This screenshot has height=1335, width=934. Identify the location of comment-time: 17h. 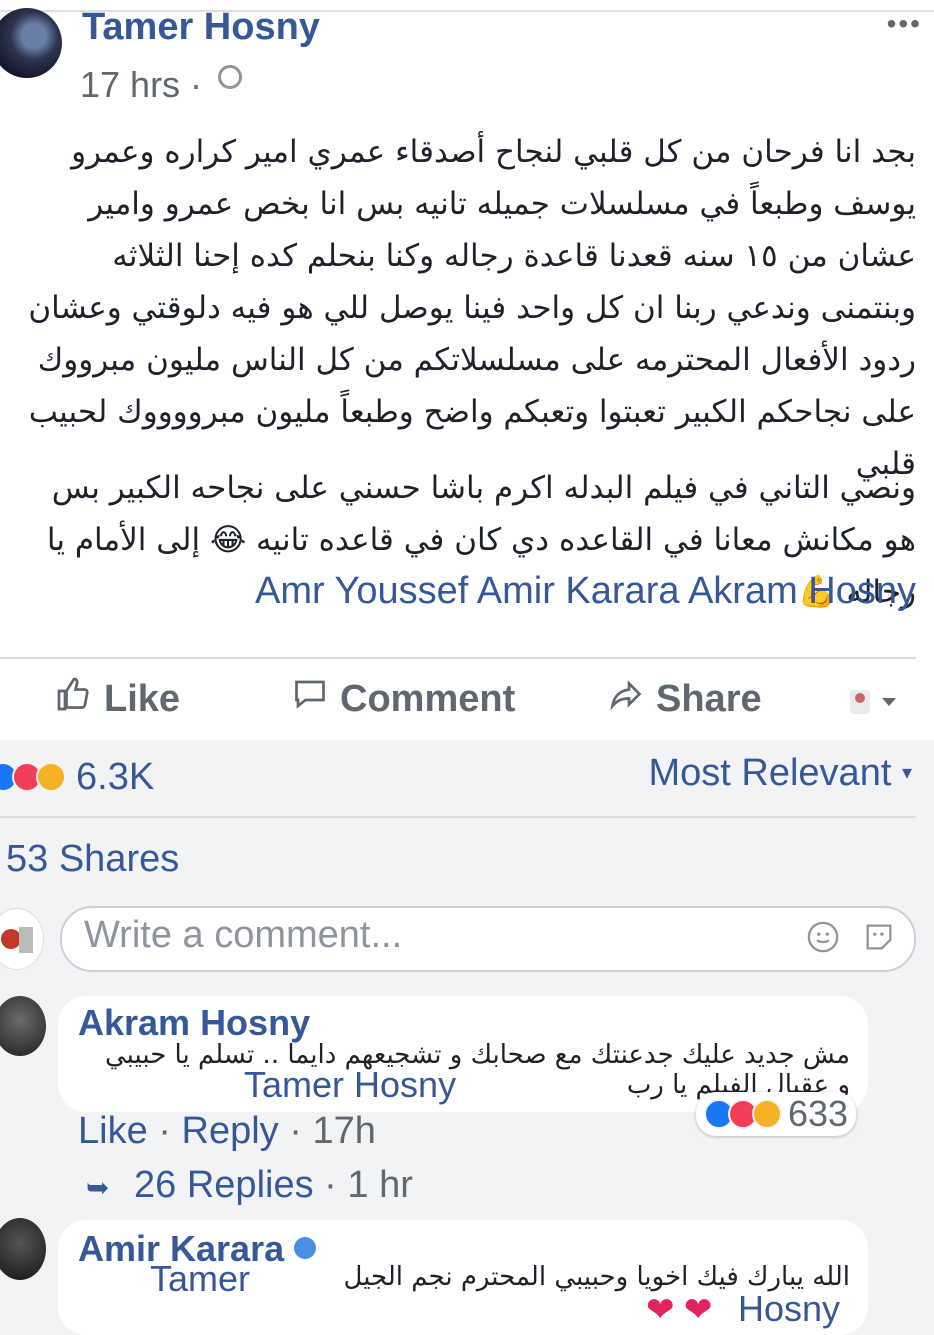
(343, 1131).